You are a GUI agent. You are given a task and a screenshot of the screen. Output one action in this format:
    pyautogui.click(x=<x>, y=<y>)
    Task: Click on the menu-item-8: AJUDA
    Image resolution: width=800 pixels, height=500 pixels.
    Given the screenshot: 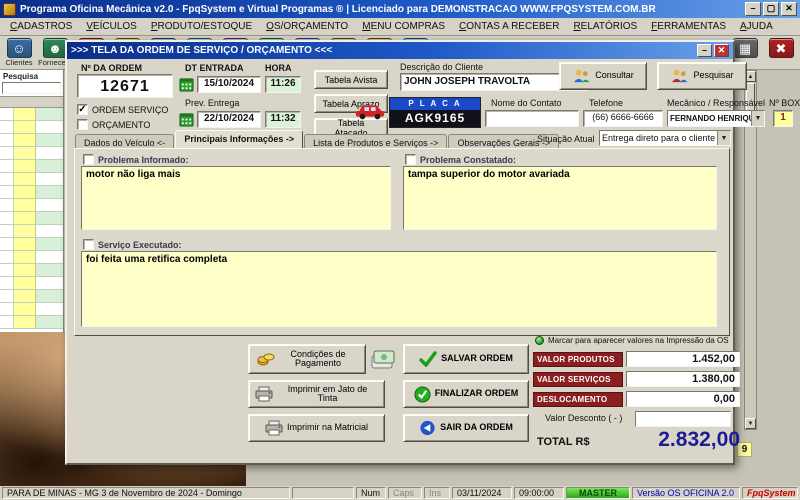 What is the action you would take?
    pyautogui.click(x=756, y=26)
    